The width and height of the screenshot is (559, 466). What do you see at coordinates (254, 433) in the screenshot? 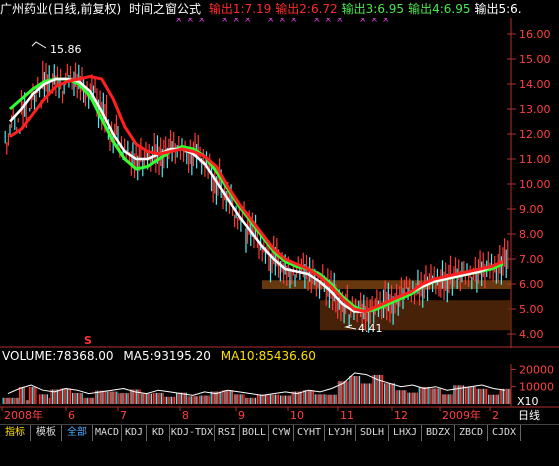
I see `tab-boll: BOLL` at bounding box center [254, 433].